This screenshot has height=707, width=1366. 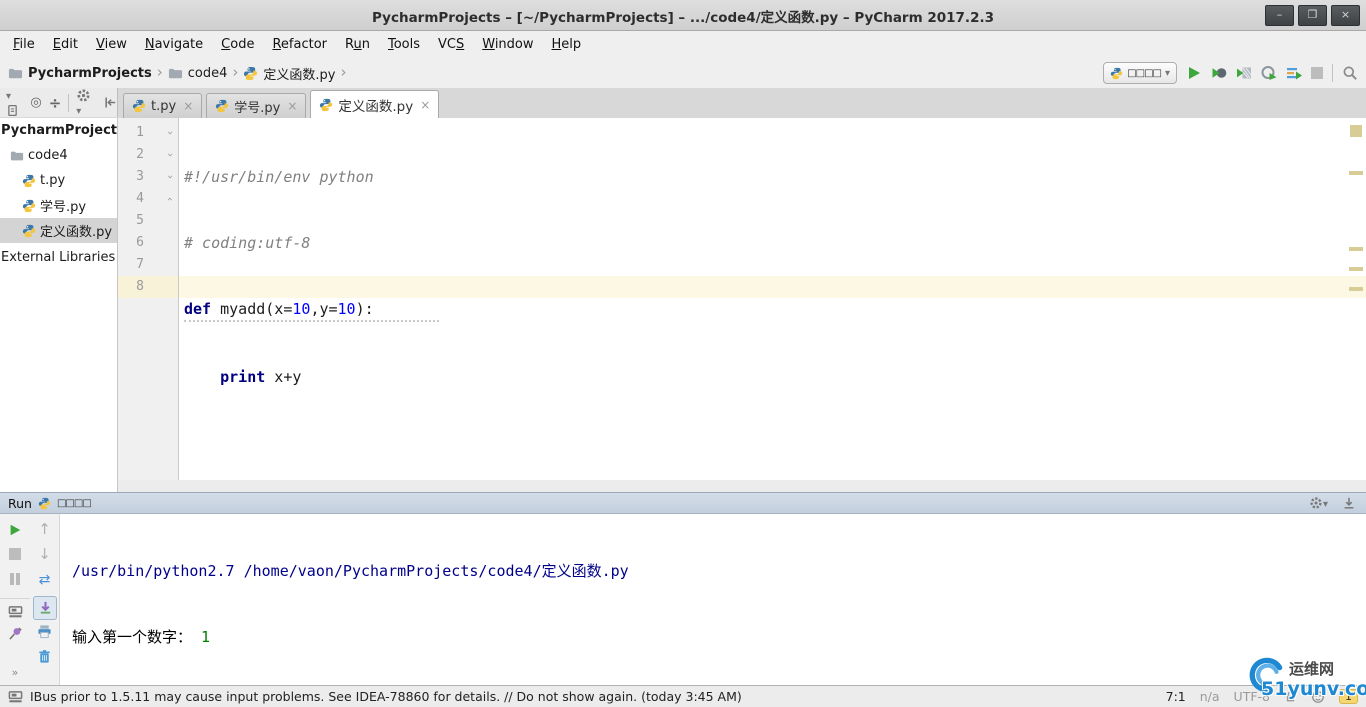 I want to click on menu-view: View, so click(x=111, y=44).